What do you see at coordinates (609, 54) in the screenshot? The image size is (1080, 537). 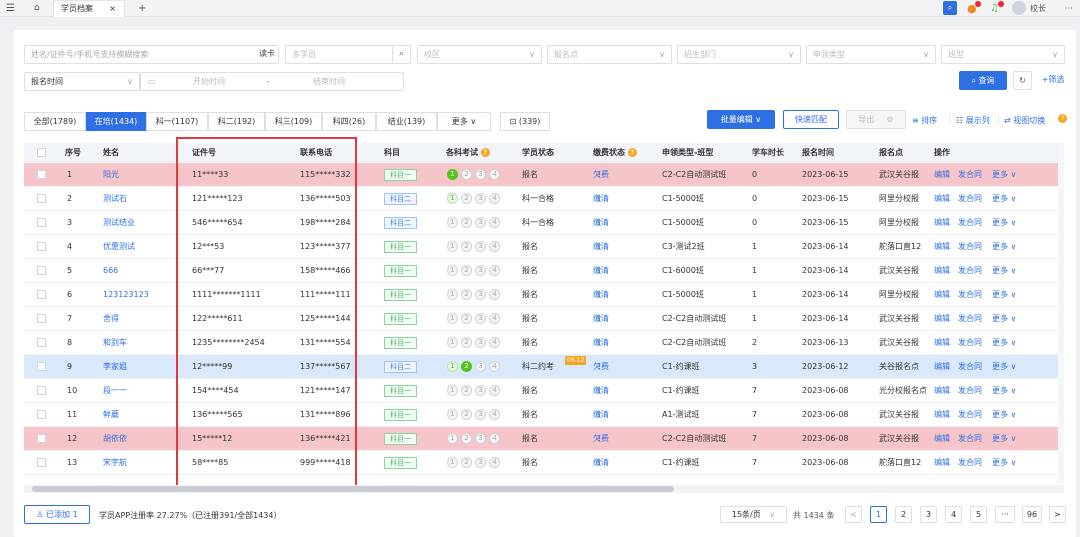 I see `signup-point-select: 报名点 ∨` at bounding box center [609, 54].